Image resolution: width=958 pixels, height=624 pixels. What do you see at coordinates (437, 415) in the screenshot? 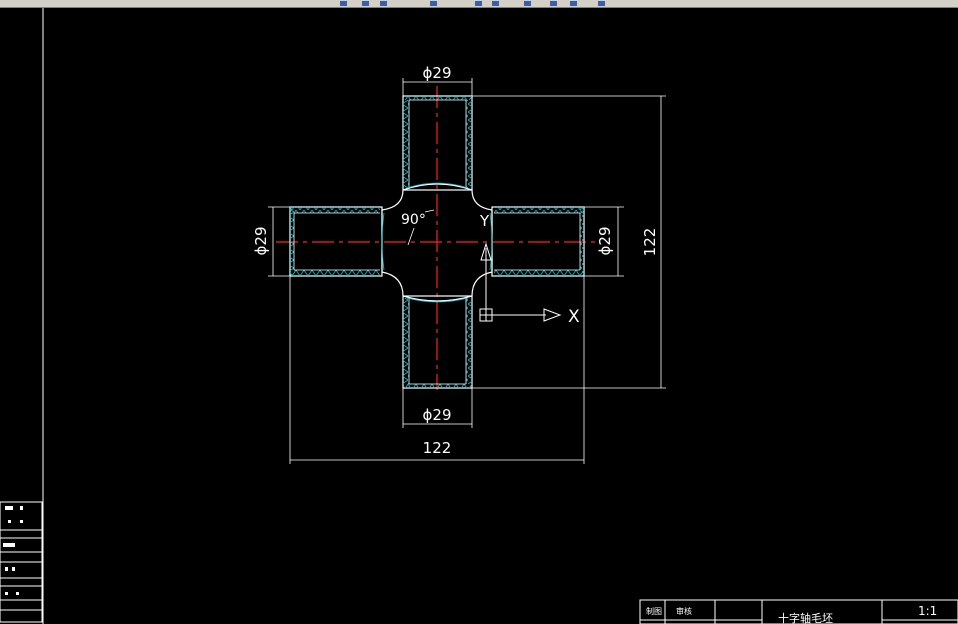
I see `dim-bottom-label: ϕ29` at bounding box center [437, 415].